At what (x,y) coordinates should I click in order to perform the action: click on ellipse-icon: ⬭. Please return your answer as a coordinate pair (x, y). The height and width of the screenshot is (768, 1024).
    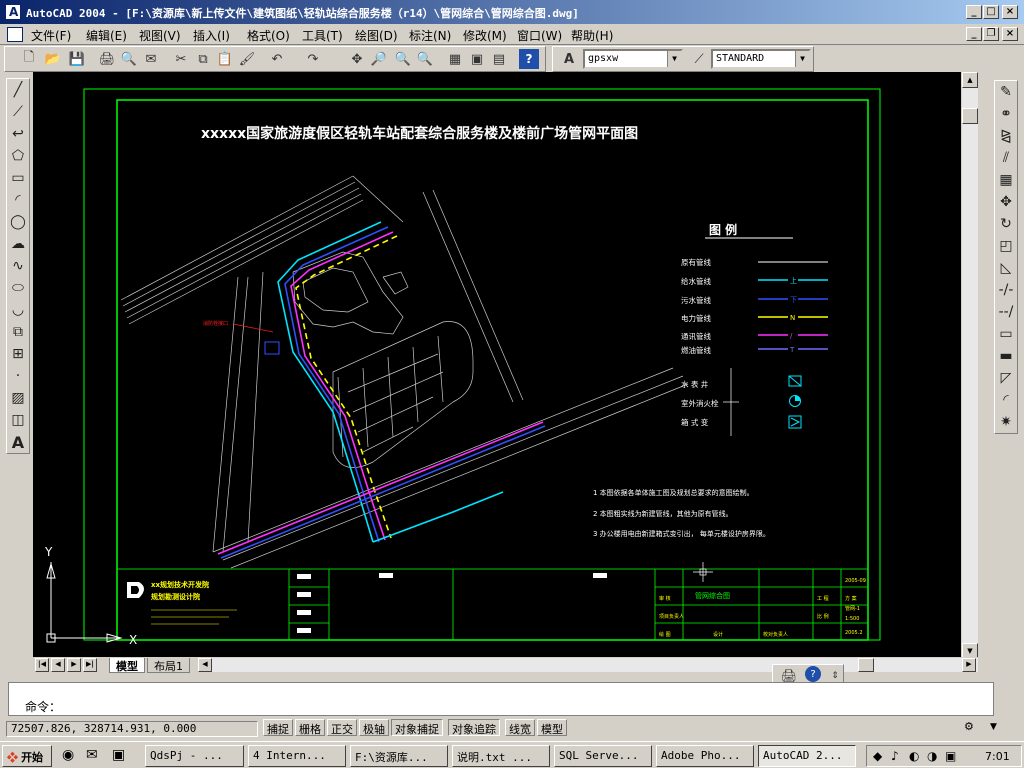
    Looking at the image, I should click on (18, 288).